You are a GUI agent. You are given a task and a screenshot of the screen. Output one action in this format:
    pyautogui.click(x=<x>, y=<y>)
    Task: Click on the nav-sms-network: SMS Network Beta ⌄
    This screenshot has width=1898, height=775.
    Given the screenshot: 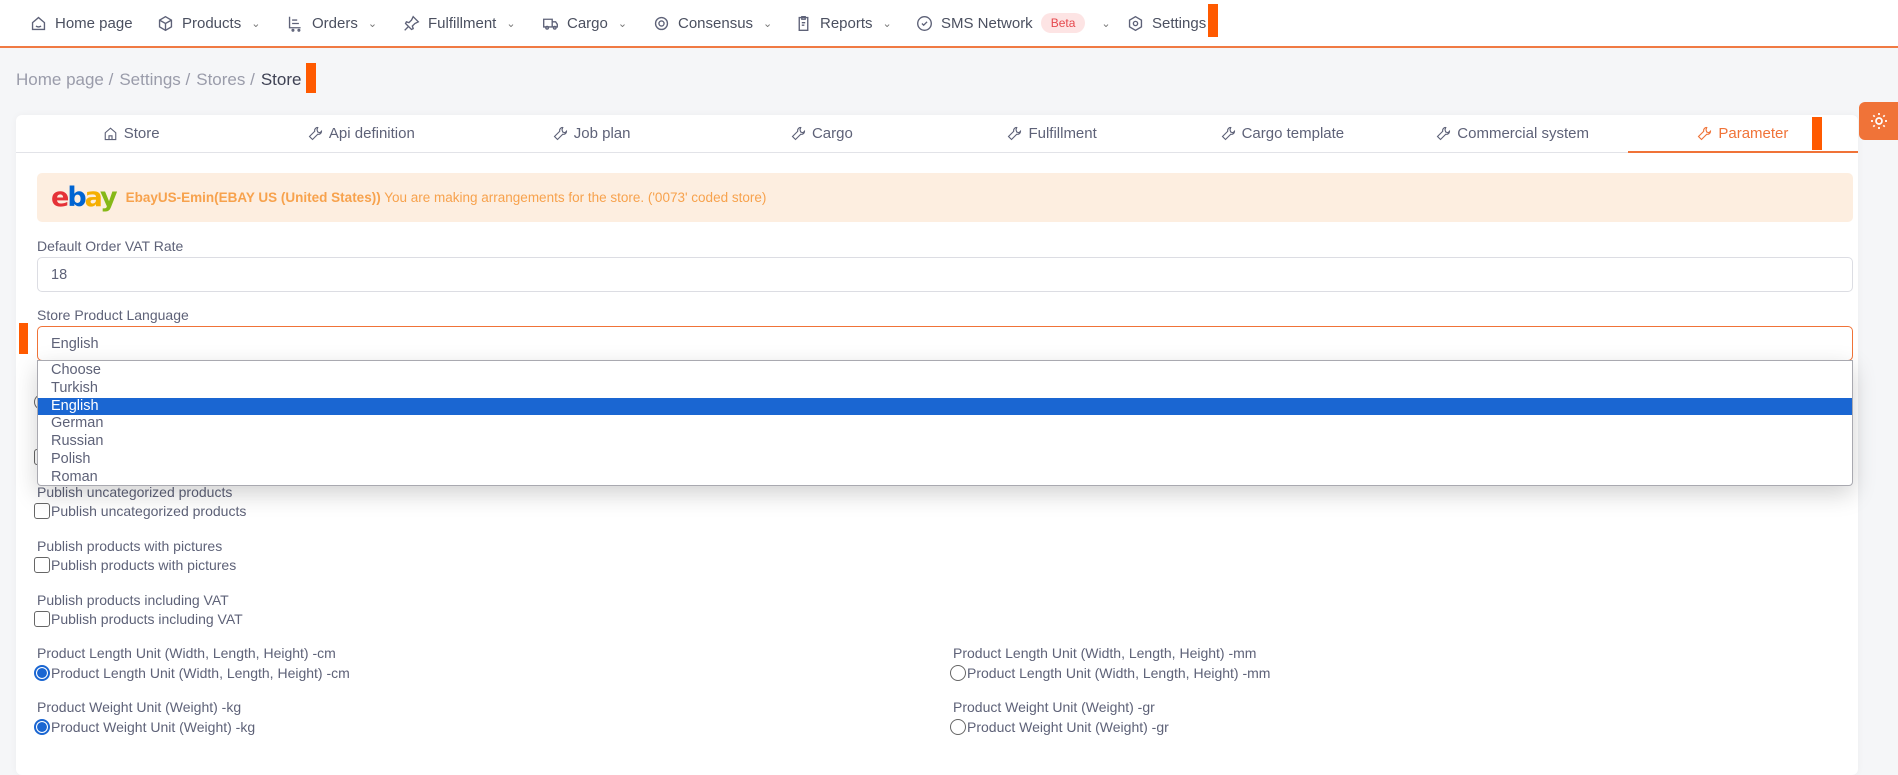 What is the action you would take?
    pyautogui.click(x=1013, y=23)
    